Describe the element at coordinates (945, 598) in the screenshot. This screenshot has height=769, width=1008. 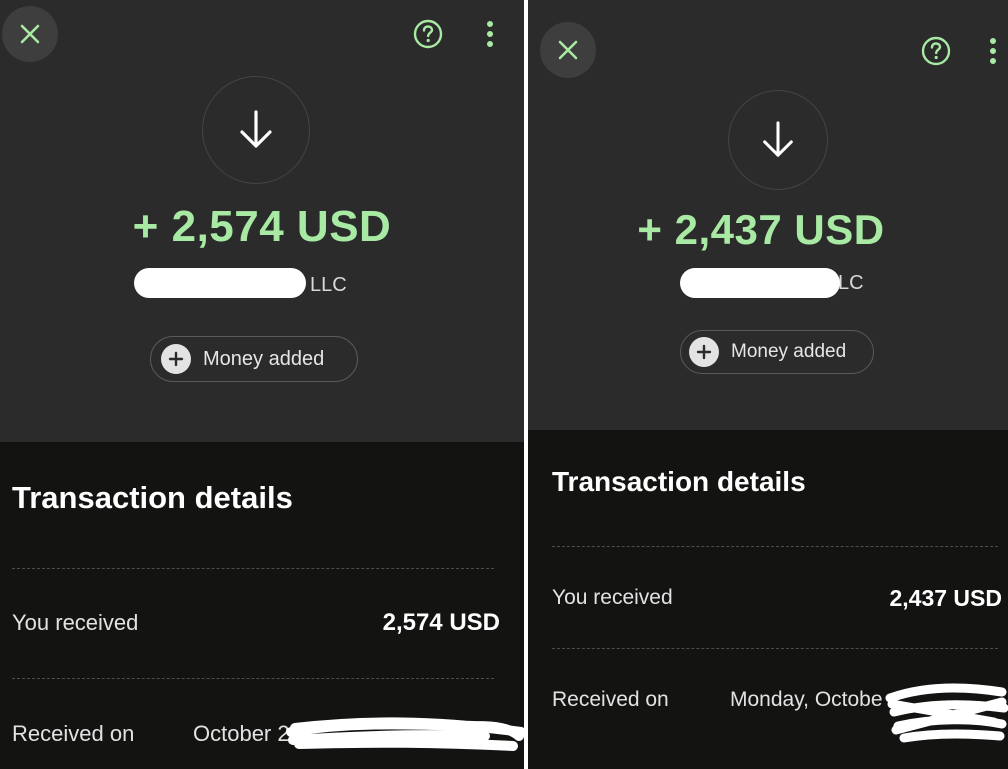
I see `received-value: 2,437 USD` at that location.